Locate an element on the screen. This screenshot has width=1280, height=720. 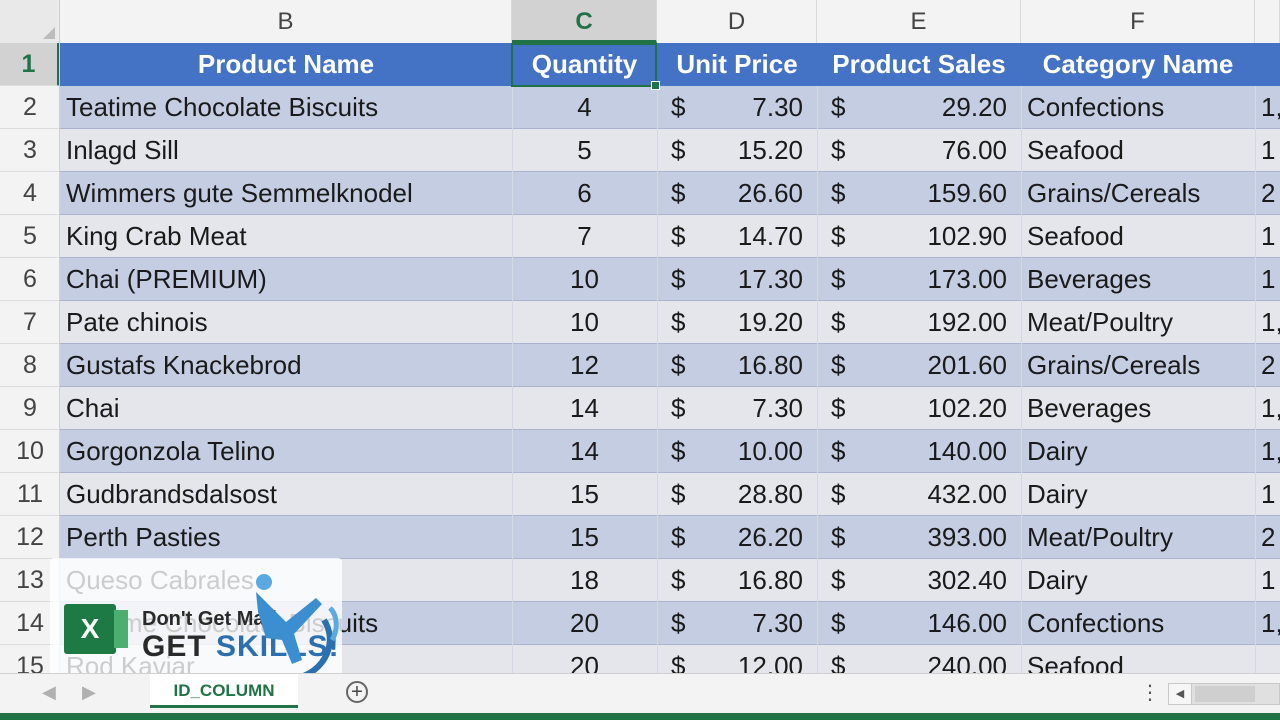
product-name-cell: Wimmers gute Semmelknodel is located at coordinates (286, 193).